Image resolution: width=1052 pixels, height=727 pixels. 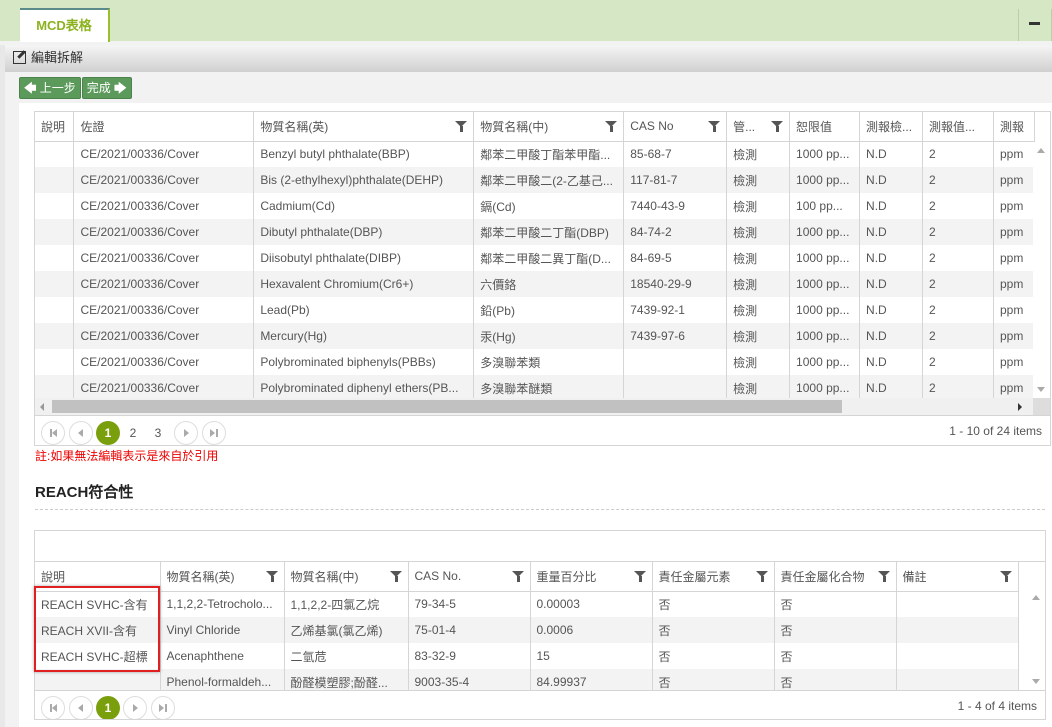 What do you see at coordinates (591, 577) in the screenshot?
I see `column-header: 重量百分比` at bounding box center [591, 577].